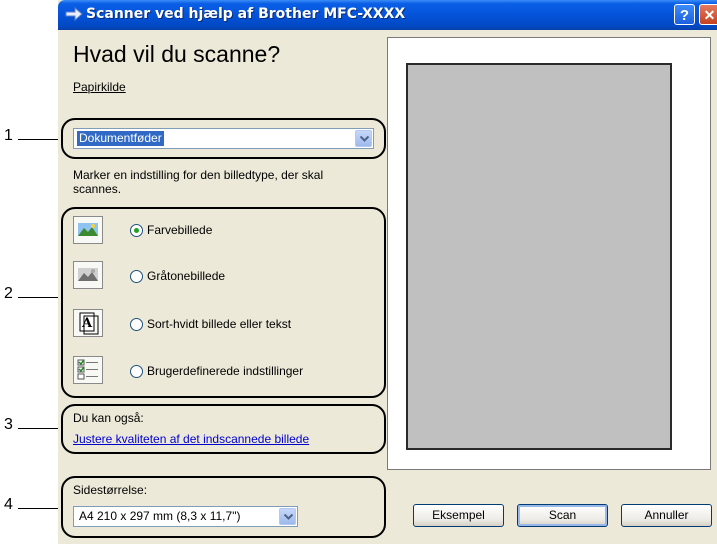 The height and width of the screenshot is (544, 717). What do you see at coordinates (179, 230) in the screenshot?
I see `image-type-label-color: Farvebillede` at bounding box center [179, 230].